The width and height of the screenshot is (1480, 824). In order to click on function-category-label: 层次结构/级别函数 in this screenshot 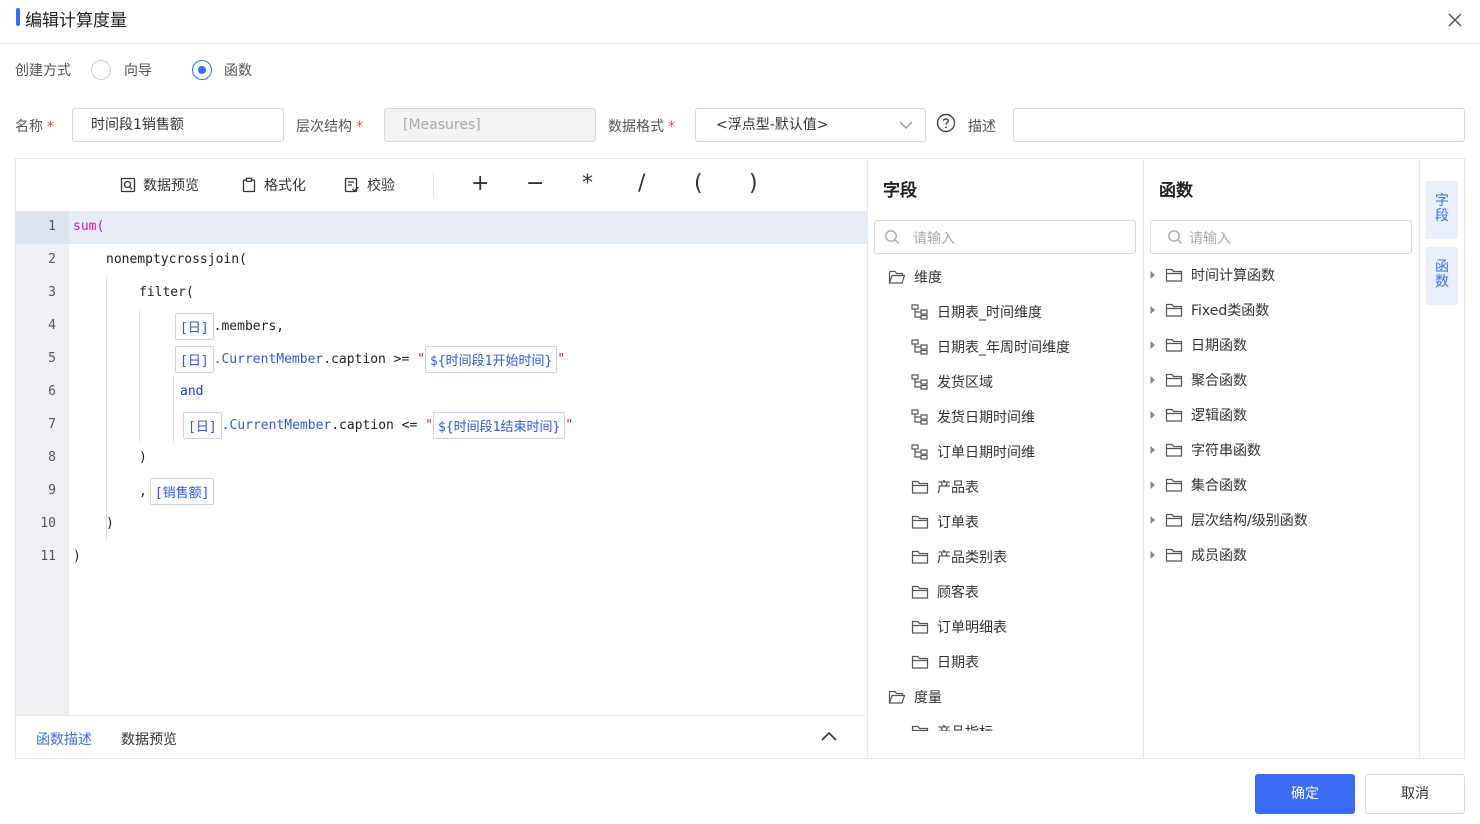, I will do `click(1249, 521)`.